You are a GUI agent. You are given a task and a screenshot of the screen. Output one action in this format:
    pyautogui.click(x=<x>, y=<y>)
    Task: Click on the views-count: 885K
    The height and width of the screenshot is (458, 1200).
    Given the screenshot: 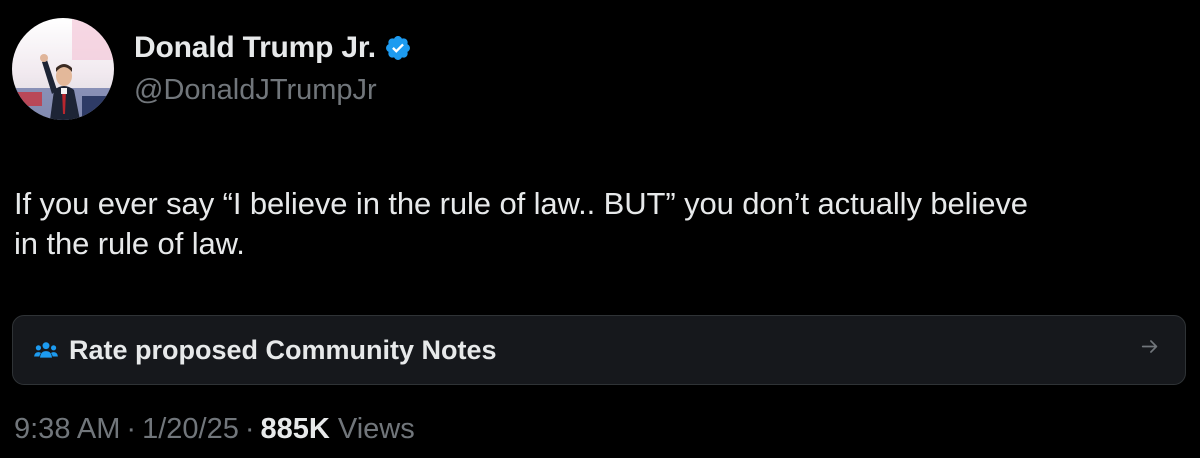 What is the action you would take?
    pyautogui.click(x=295, y=429)
    